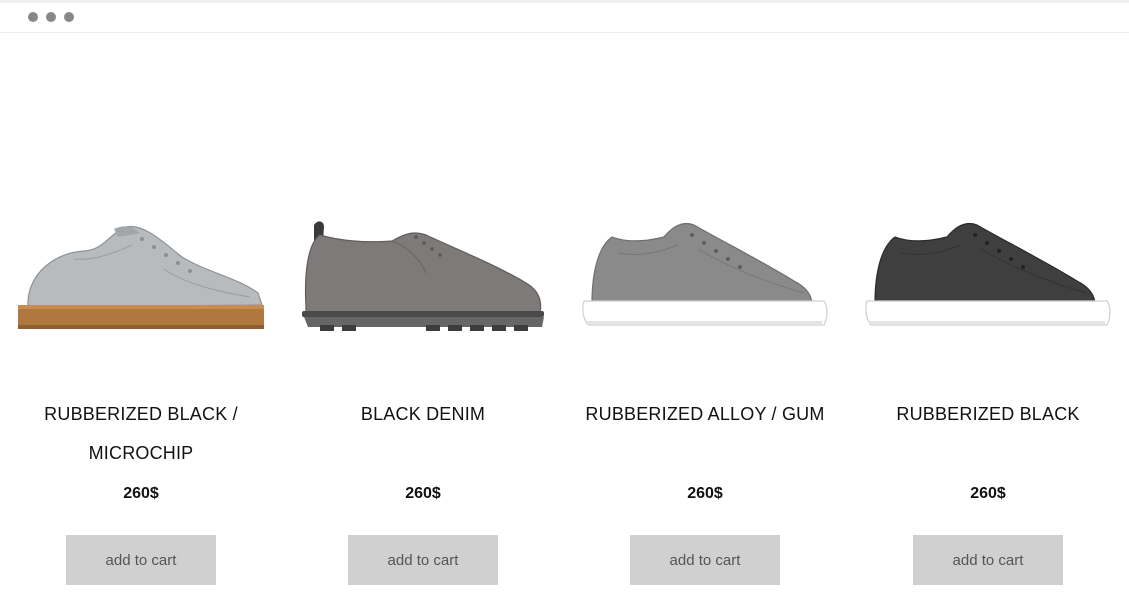  Describe the element at coordinates (141, 434) in the screenshot. I see `product-name: RUBBERIZED BLACK / MICROCHIP` at that location.